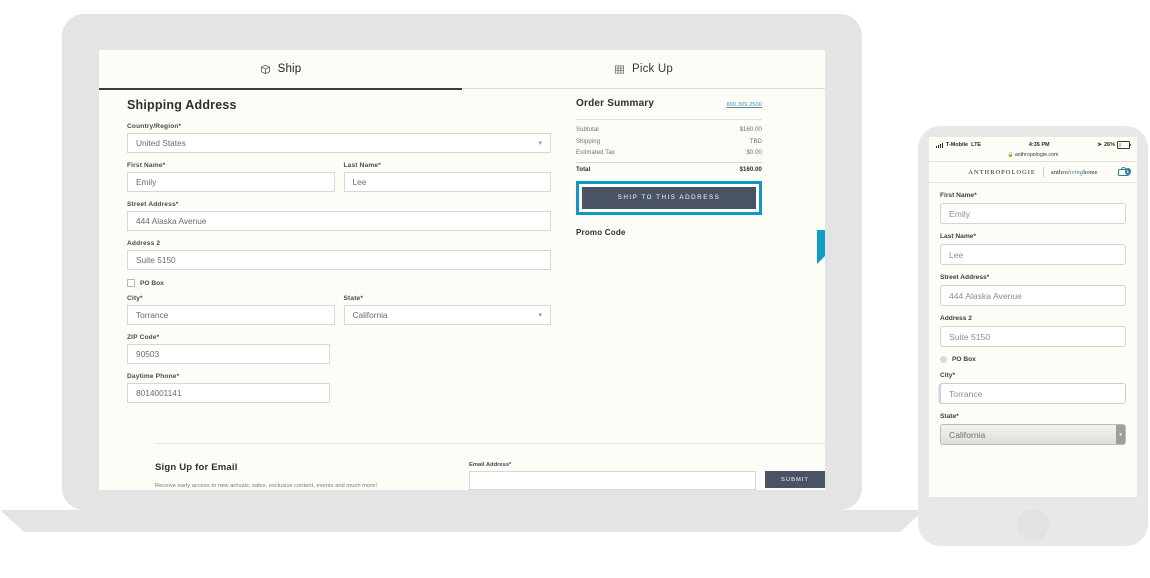 The height and width of the screenshot is (578, 1150). What do you see at coordinates (265, 69) in the screenshot?
I see `box-icon` at bounding box center [265, 69].